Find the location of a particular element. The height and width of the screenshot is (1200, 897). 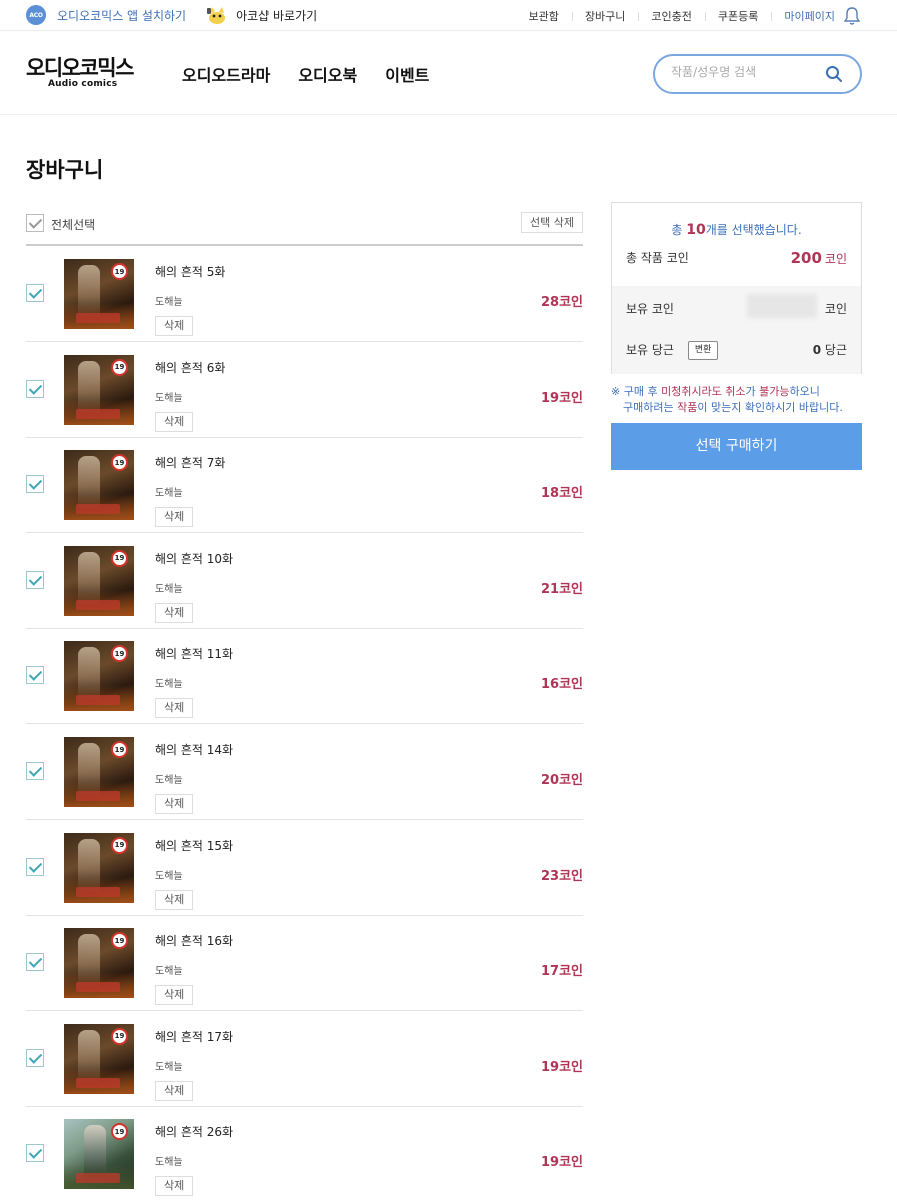

top-bar-left: ACO 오디오코믹스 앱 설치하기 아코샵 바로가기 is located at coordinates (171, 15).